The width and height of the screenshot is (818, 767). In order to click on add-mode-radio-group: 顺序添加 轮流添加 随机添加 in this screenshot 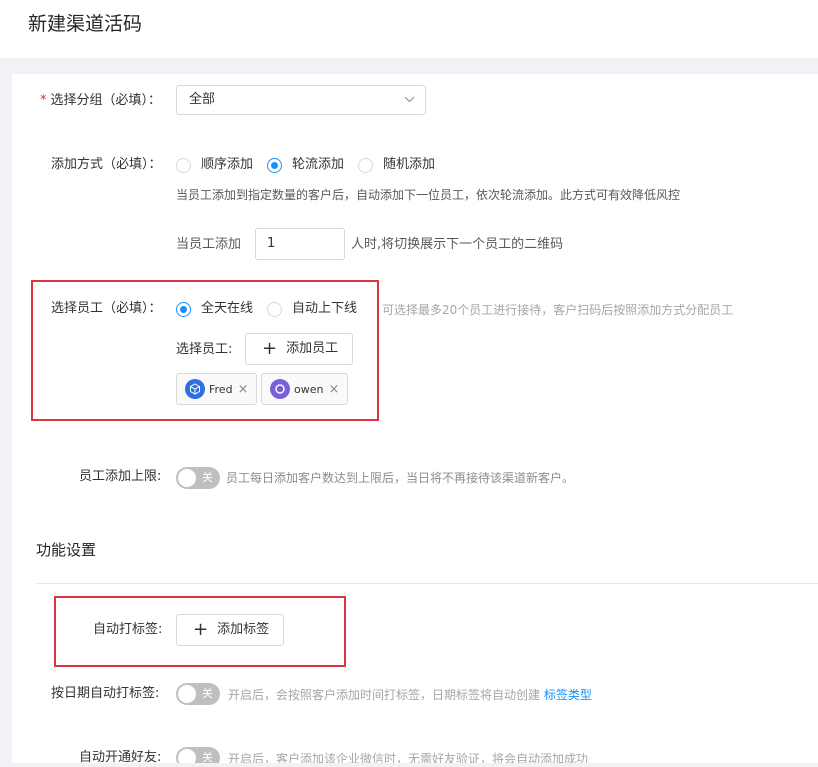, I will do `click(312, 165)`.